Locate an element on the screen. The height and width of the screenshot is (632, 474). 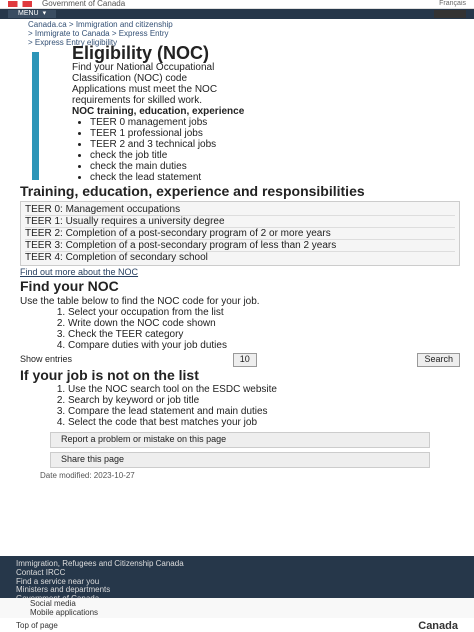
footer-link: Mobile applications is located at coordinates (237, 613).